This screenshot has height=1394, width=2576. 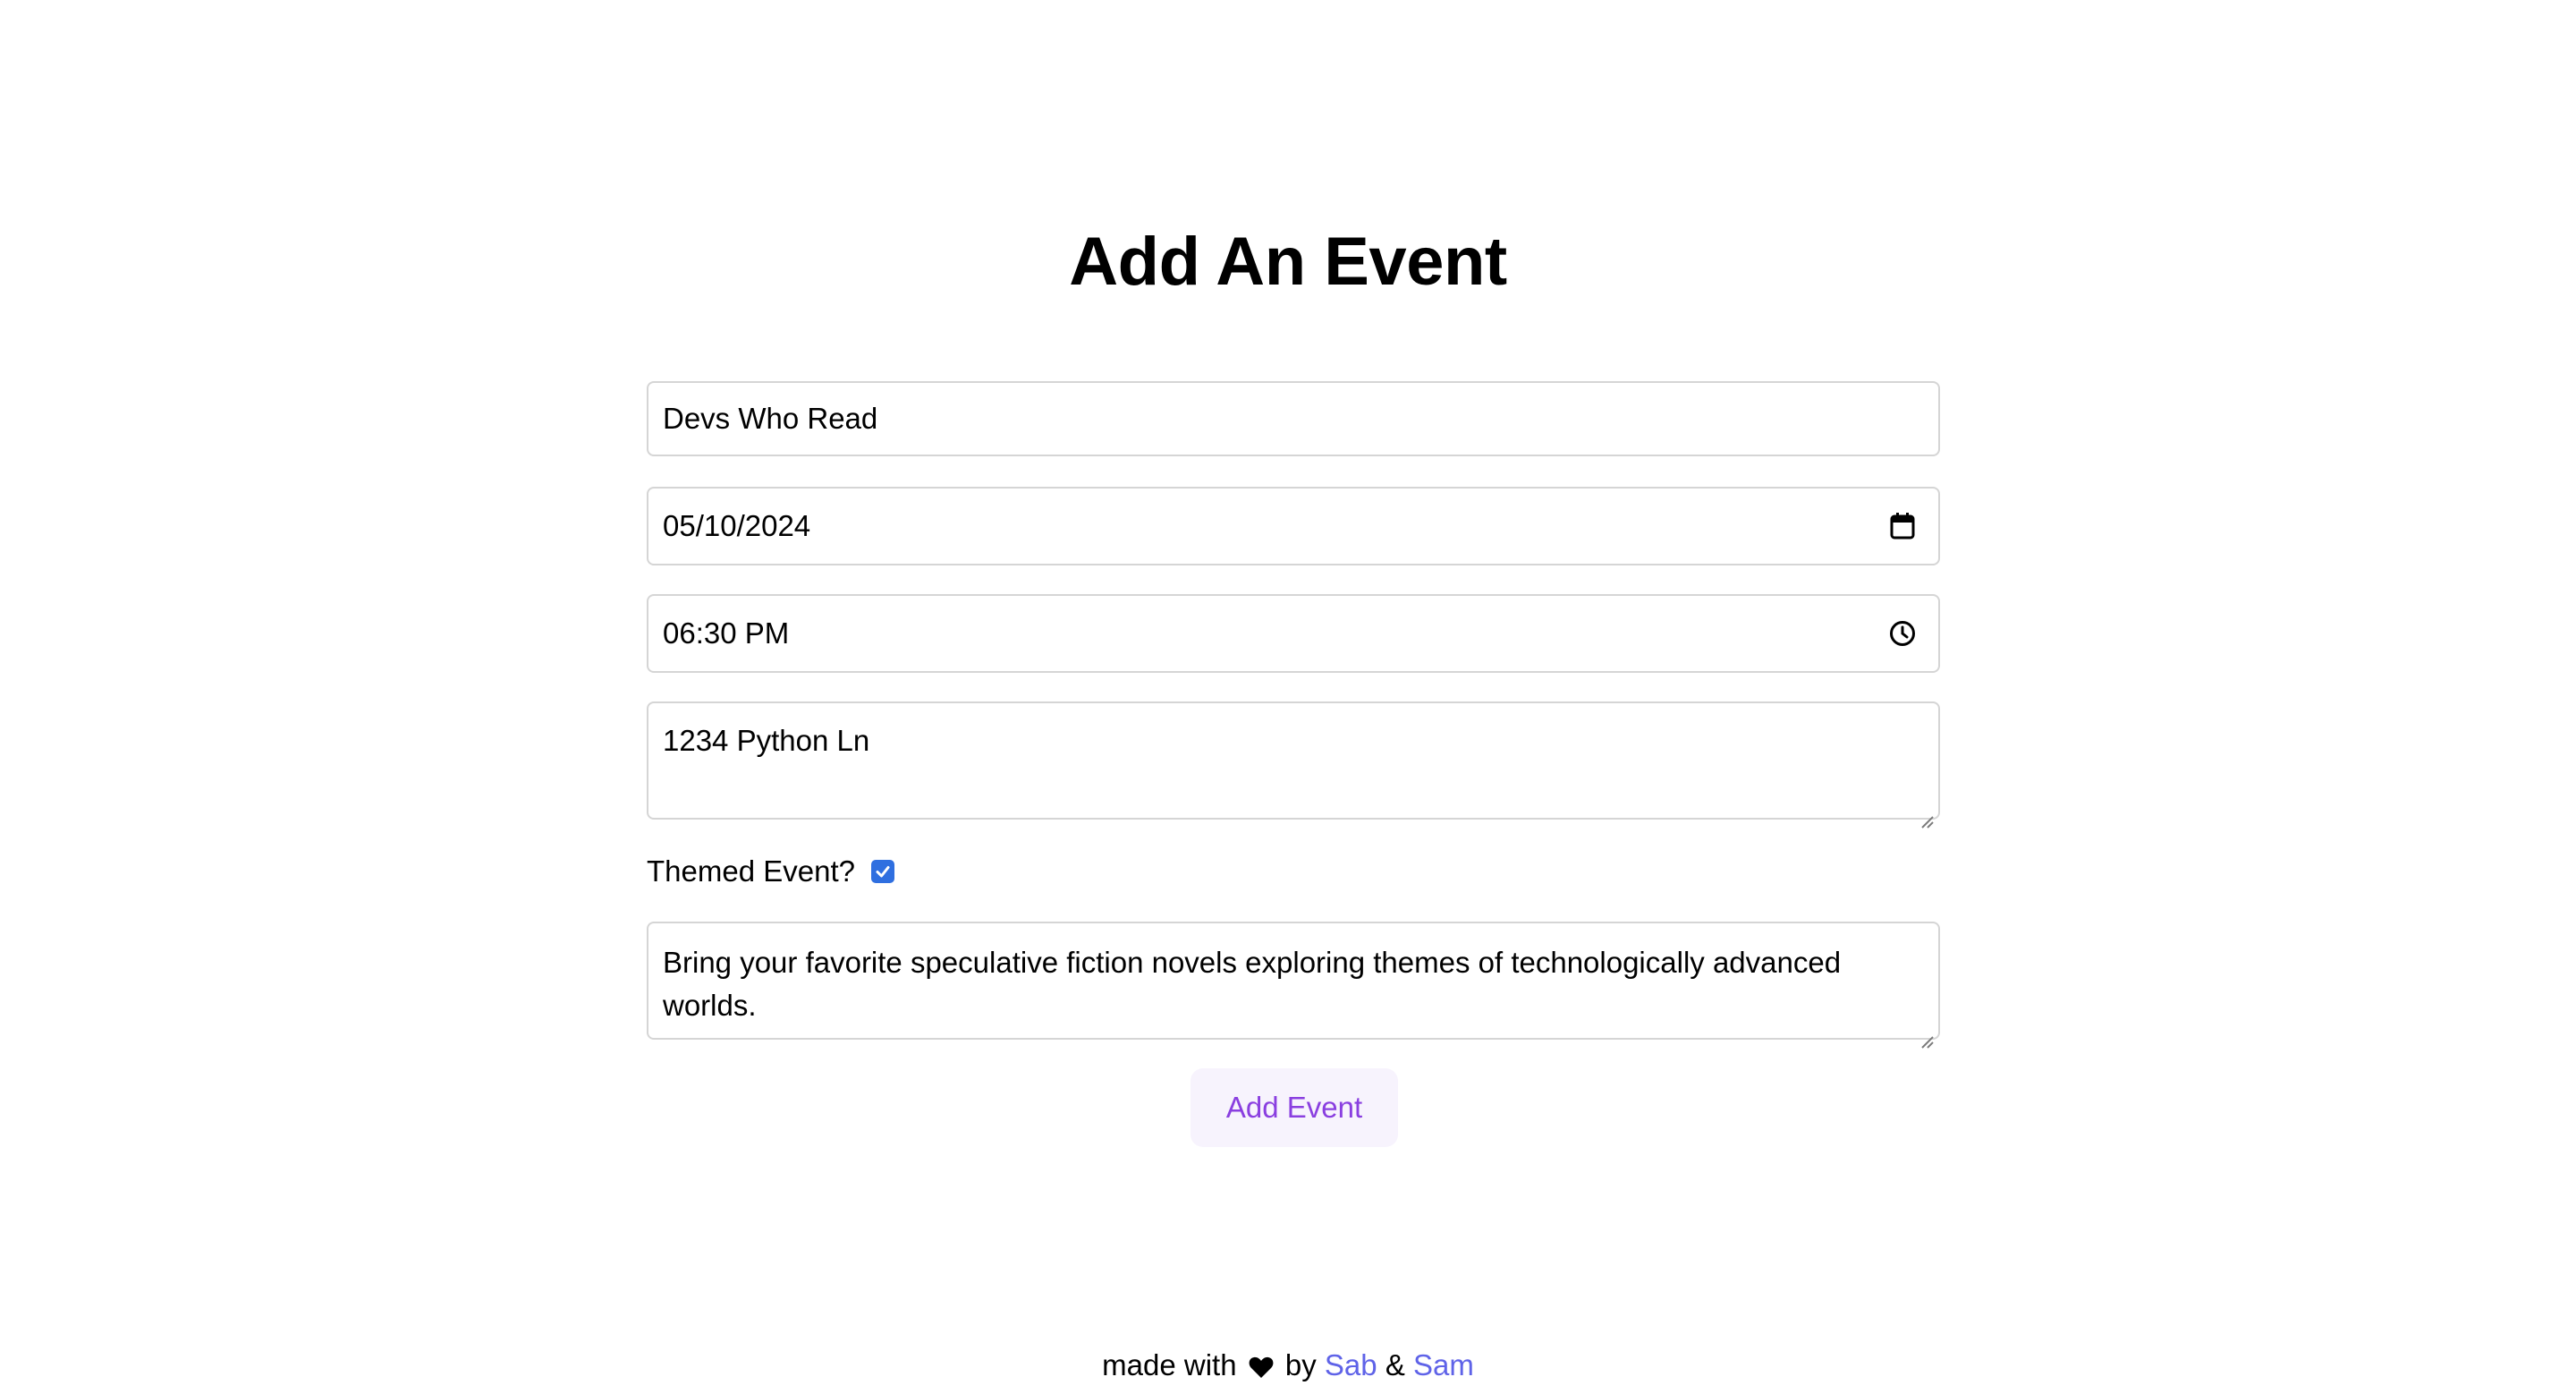 I want to click on footer: made with by Sab & Sam, so click(x=1288, y=1367).